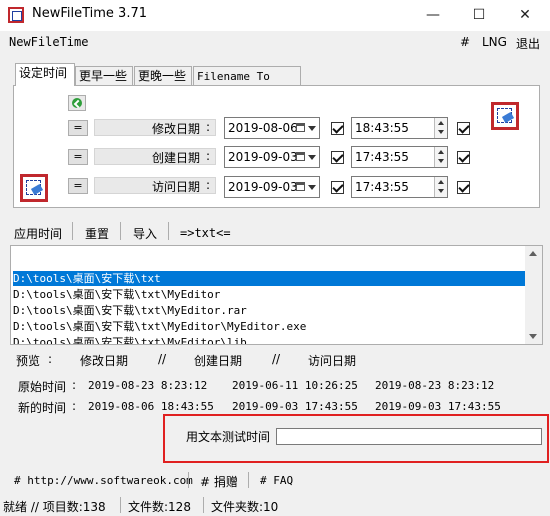 The height and width of the screenshot is (516, 550). What do you see at coordinates (247, 84) in the screenshot?
I see `tab-filename-to-time: Filename To Time` at bounding box center [247, 84].